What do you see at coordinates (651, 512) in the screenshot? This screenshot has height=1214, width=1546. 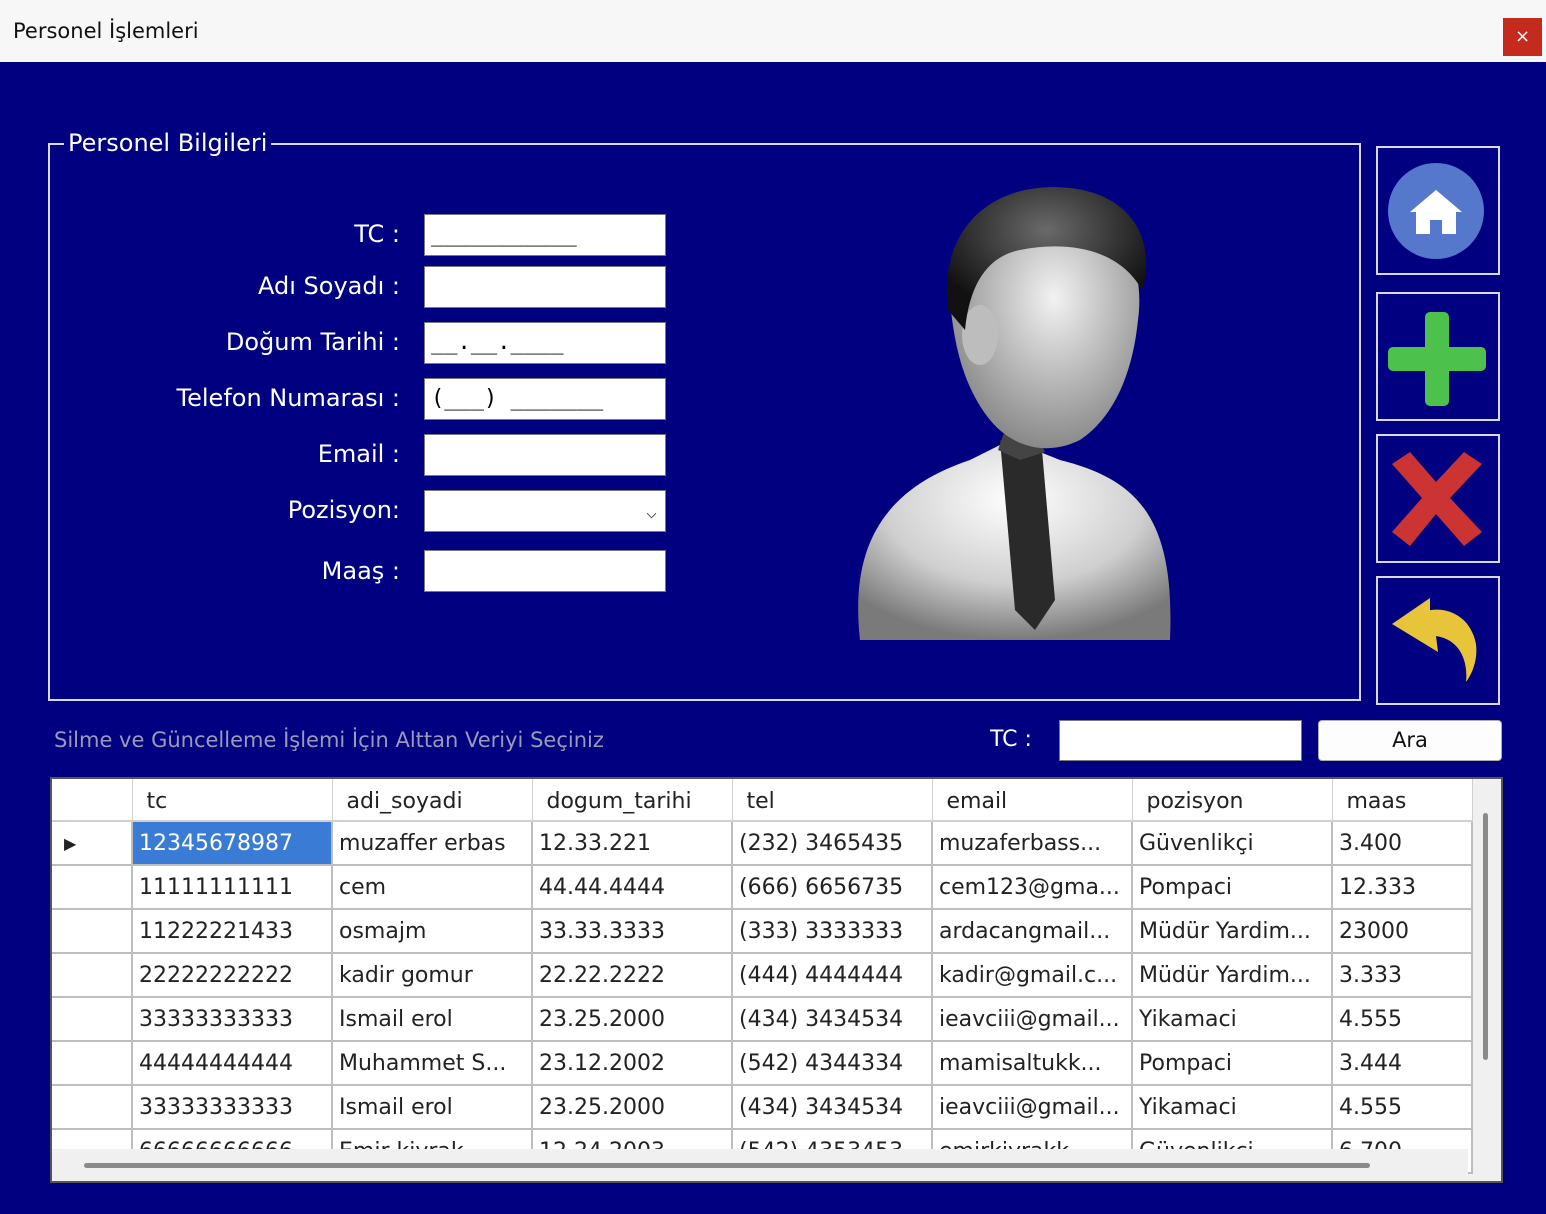 I see `chevron-down-icon: ⌵` at bounding box center [651, 512].